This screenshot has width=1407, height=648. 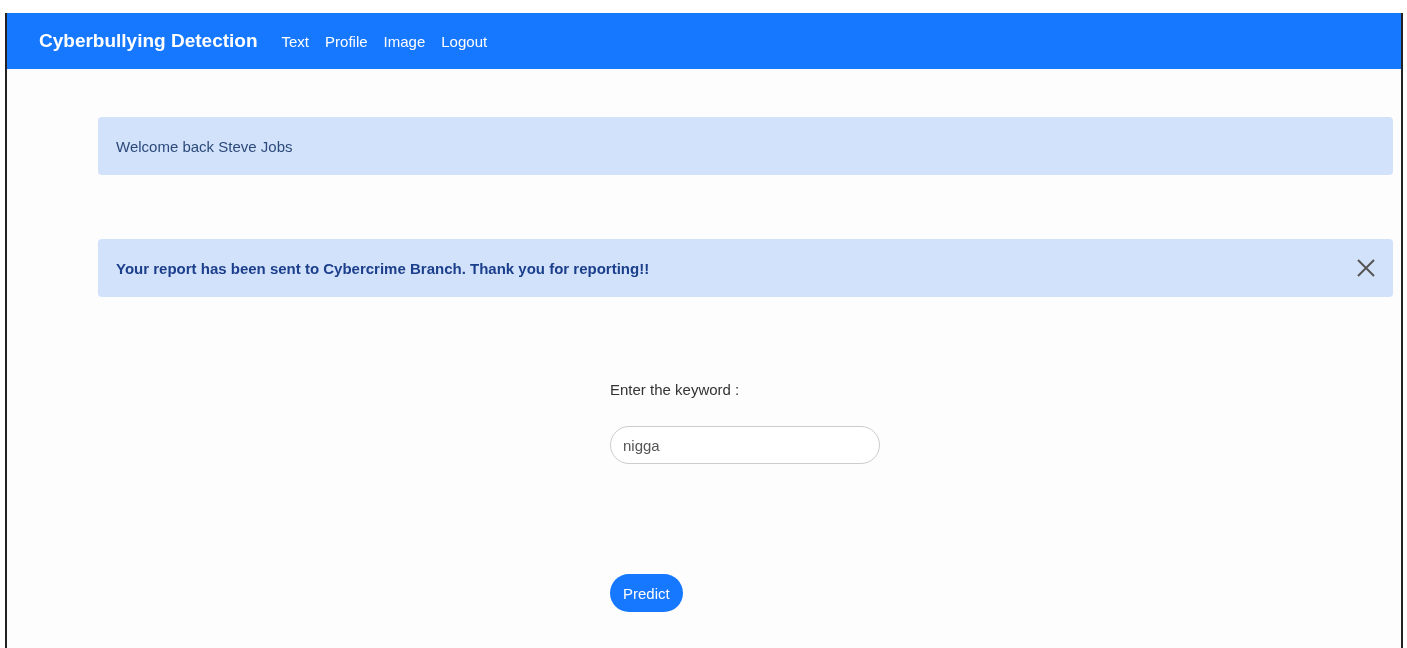 I want to click on brand-title: Cyberbullying Detection, so click(x=148, y=41).